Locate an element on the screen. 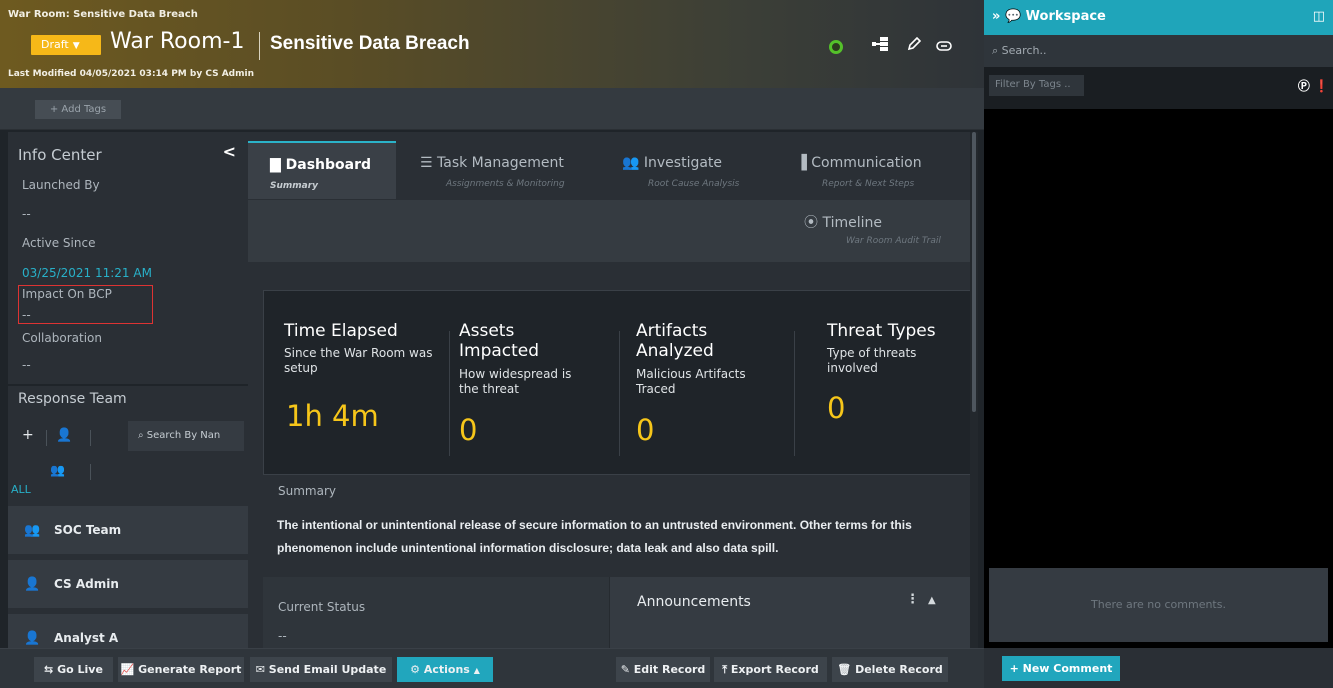  tag-bar: + Add Tags is located at coordinates (492, 109).